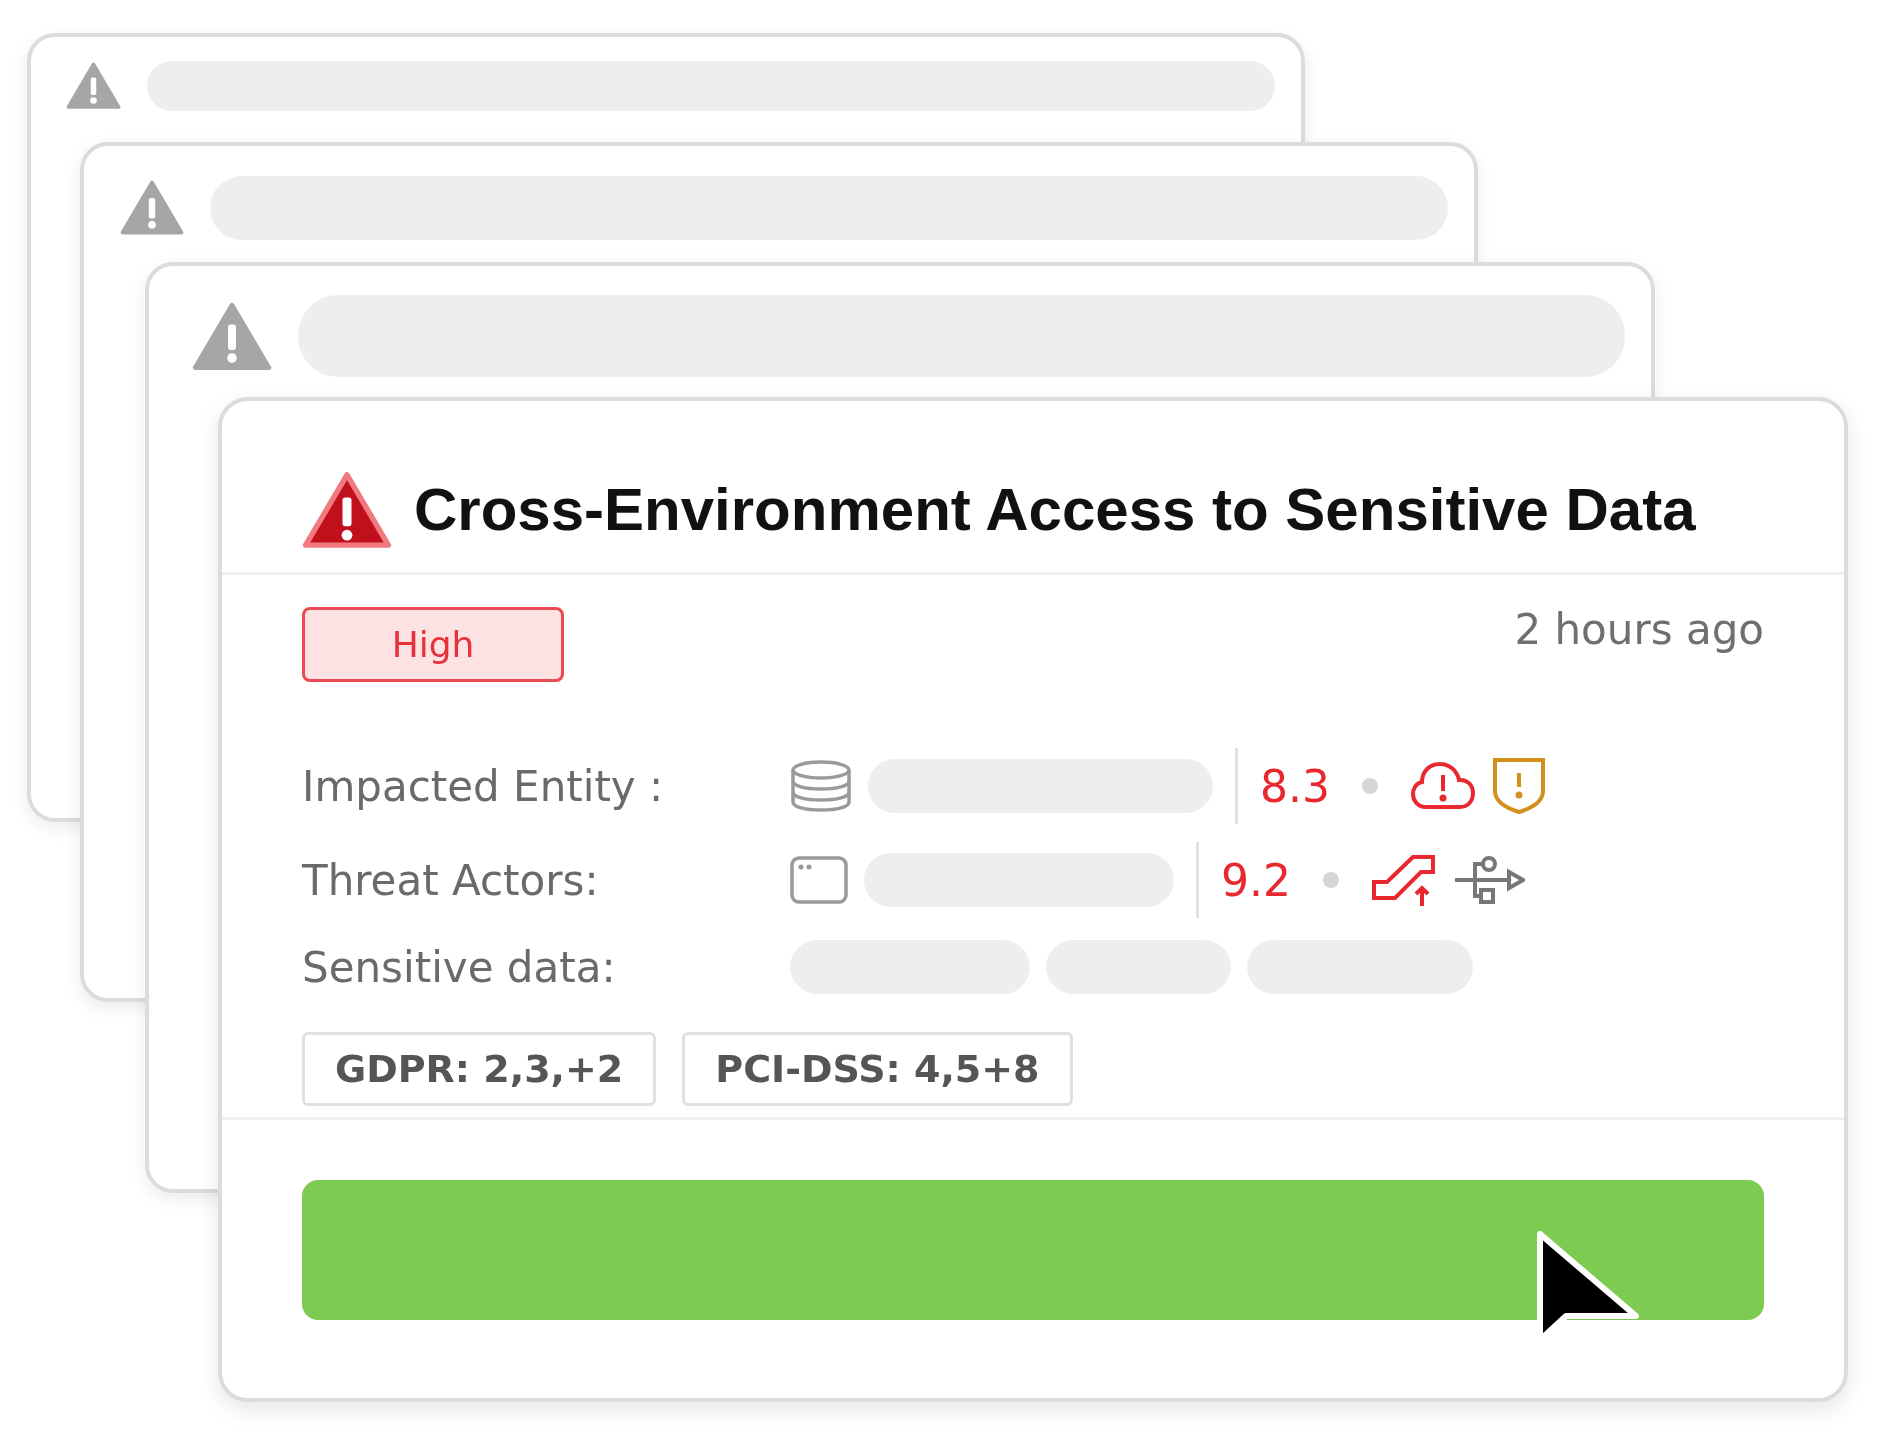  I want to click on compliance-tag: GDPR: 2,3,+2, so click(479, 1069).